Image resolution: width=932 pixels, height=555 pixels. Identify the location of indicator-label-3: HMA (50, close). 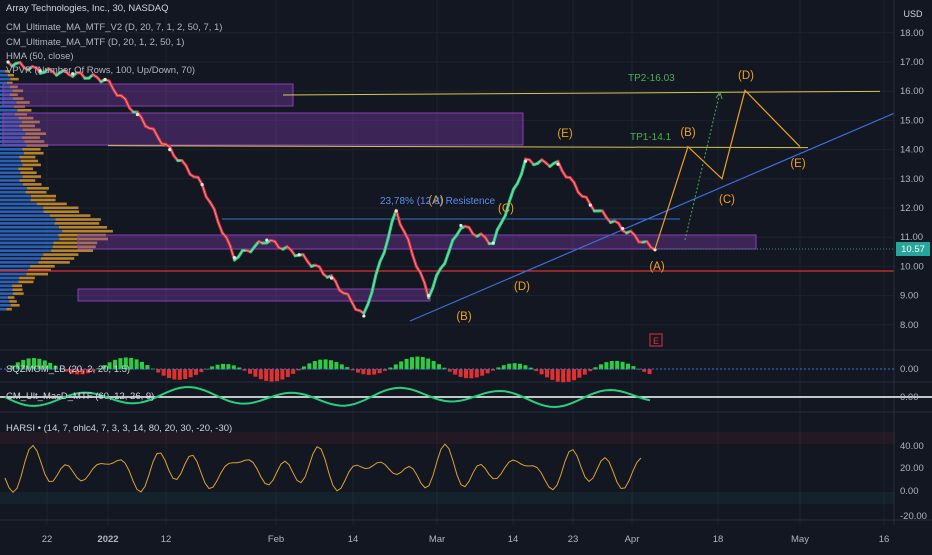
(40, 56).